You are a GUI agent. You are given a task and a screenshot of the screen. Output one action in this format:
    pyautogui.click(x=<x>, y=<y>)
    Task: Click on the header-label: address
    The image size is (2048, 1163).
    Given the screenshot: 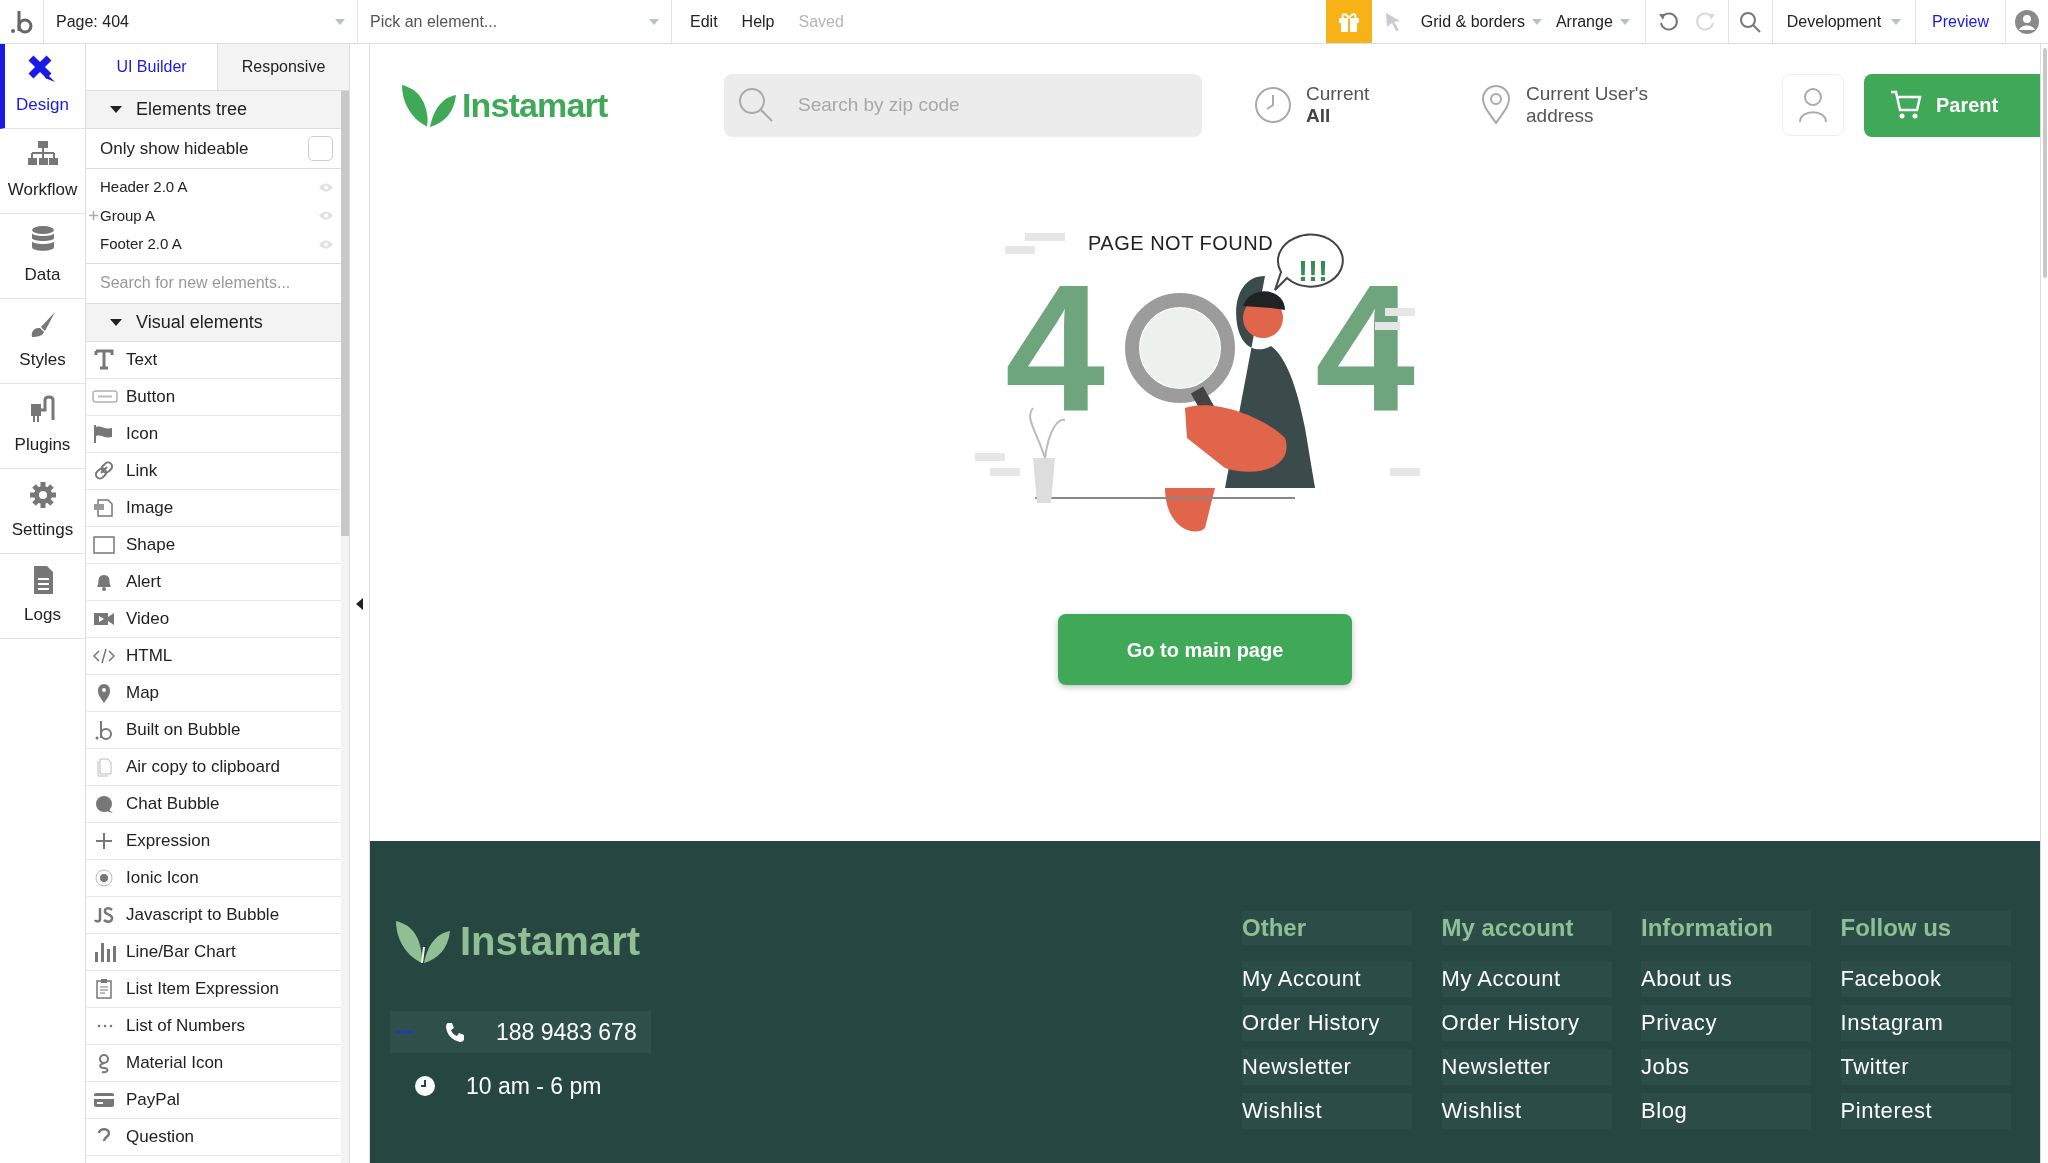 What is the action you would take?
    pyautogui.click(x=1560, y=116)
    